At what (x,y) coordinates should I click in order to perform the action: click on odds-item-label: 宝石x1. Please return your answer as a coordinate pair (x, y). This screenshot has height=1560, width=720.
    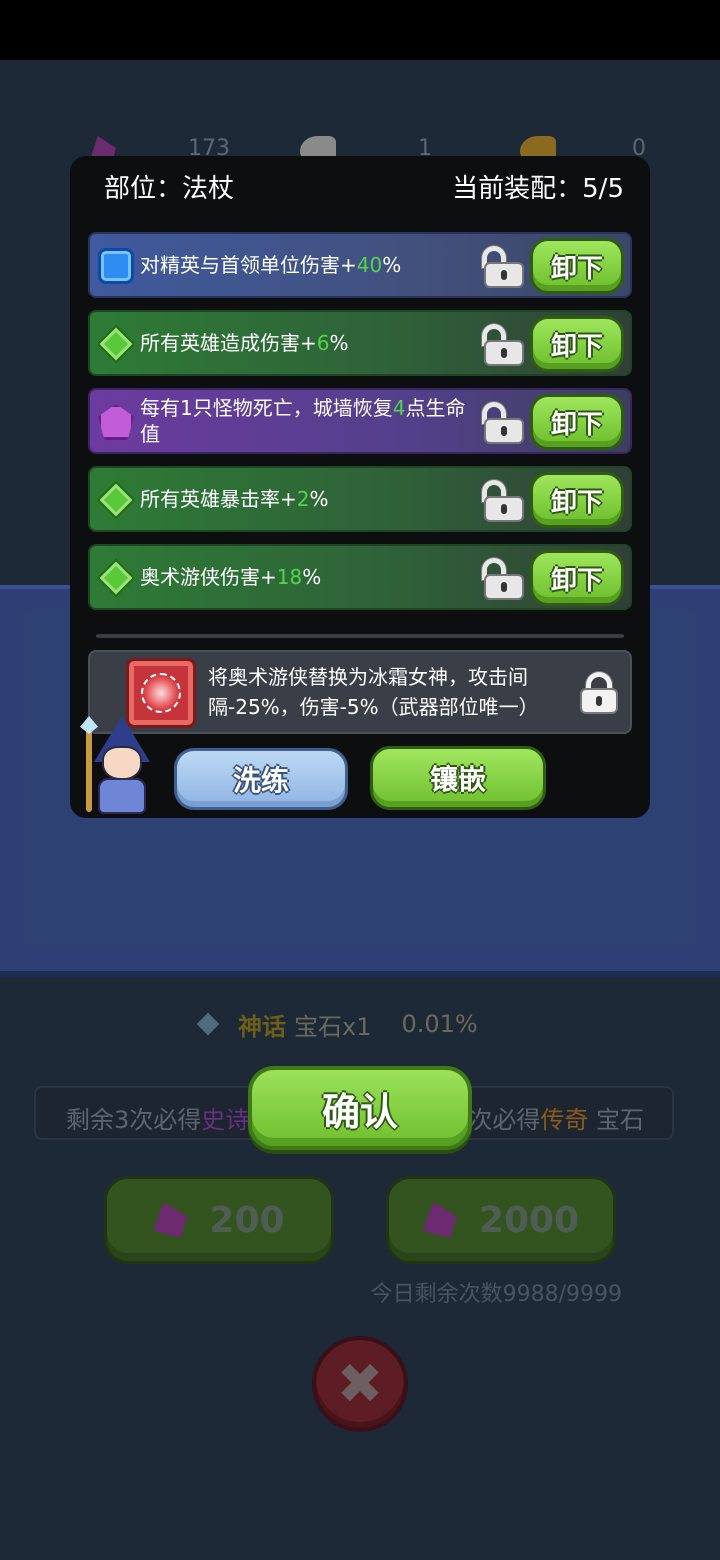
    Looking at the image, I should click on (333, 1026).